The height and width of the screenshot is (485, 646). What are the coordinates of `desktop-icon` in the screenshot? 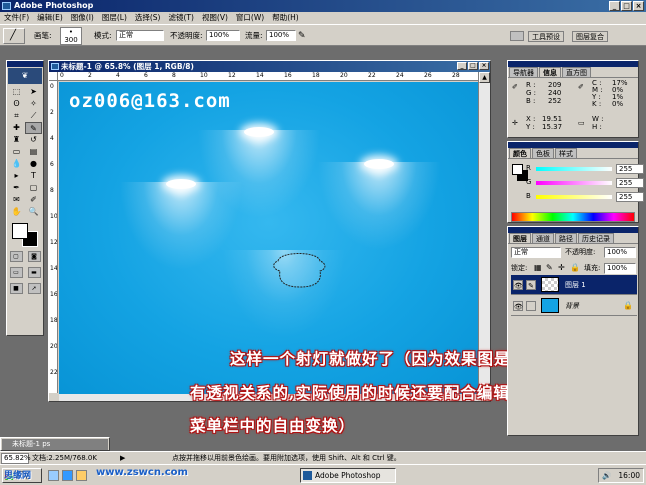 It's located at (53, 475).